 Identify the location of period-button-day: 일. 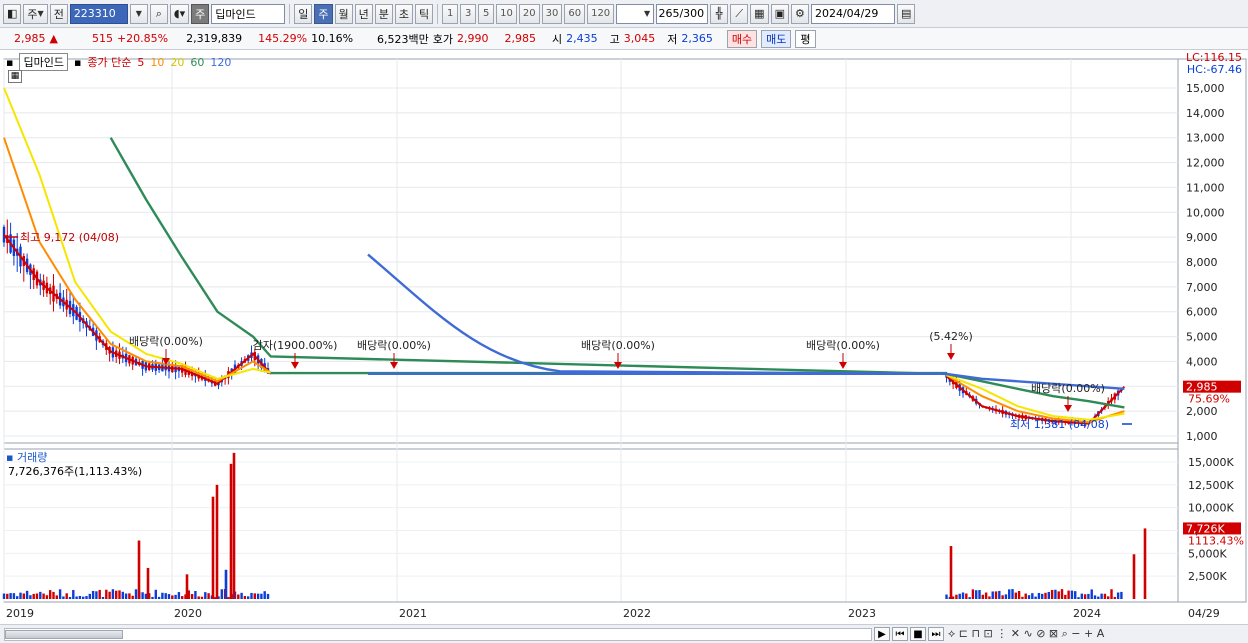
(303, 13).